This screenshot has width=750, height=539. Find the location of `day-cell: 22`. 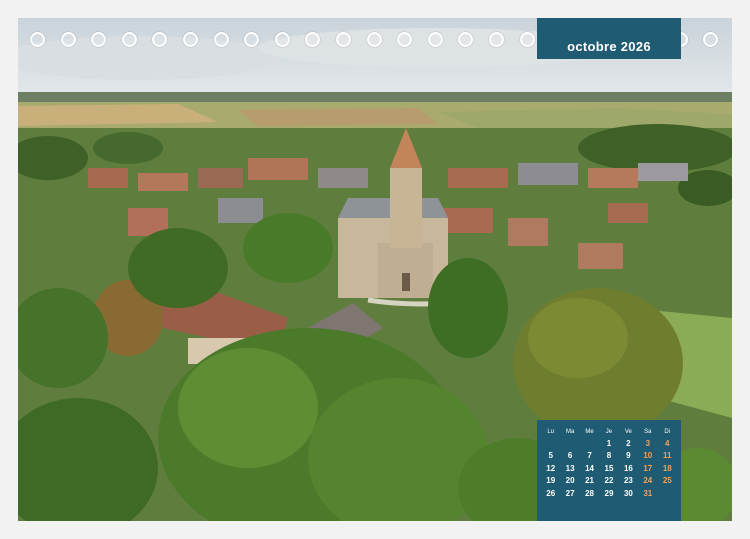

day-cell: 22 is located at coordinates (609, 481).